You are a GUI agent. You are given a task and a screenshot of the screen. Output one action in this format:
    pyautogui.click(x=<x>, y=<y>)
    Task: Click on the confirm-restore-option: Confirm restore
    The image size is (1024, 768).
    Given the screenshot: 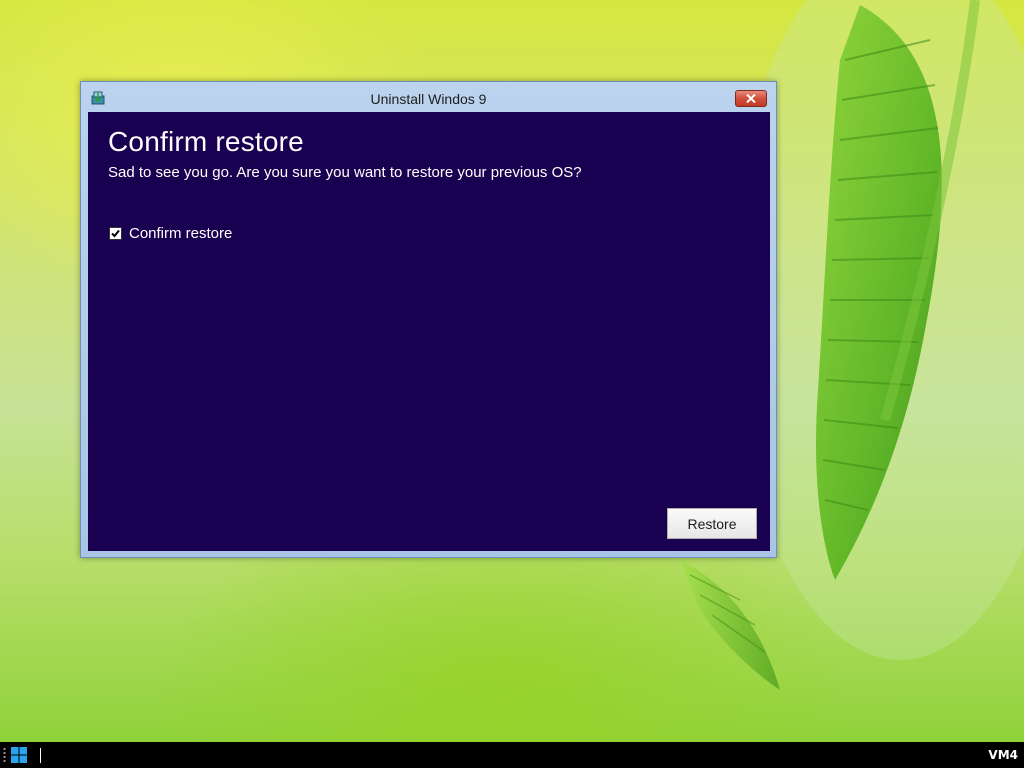 What is the action you would take?
    pyautogui.click(x=170, y=233)
    